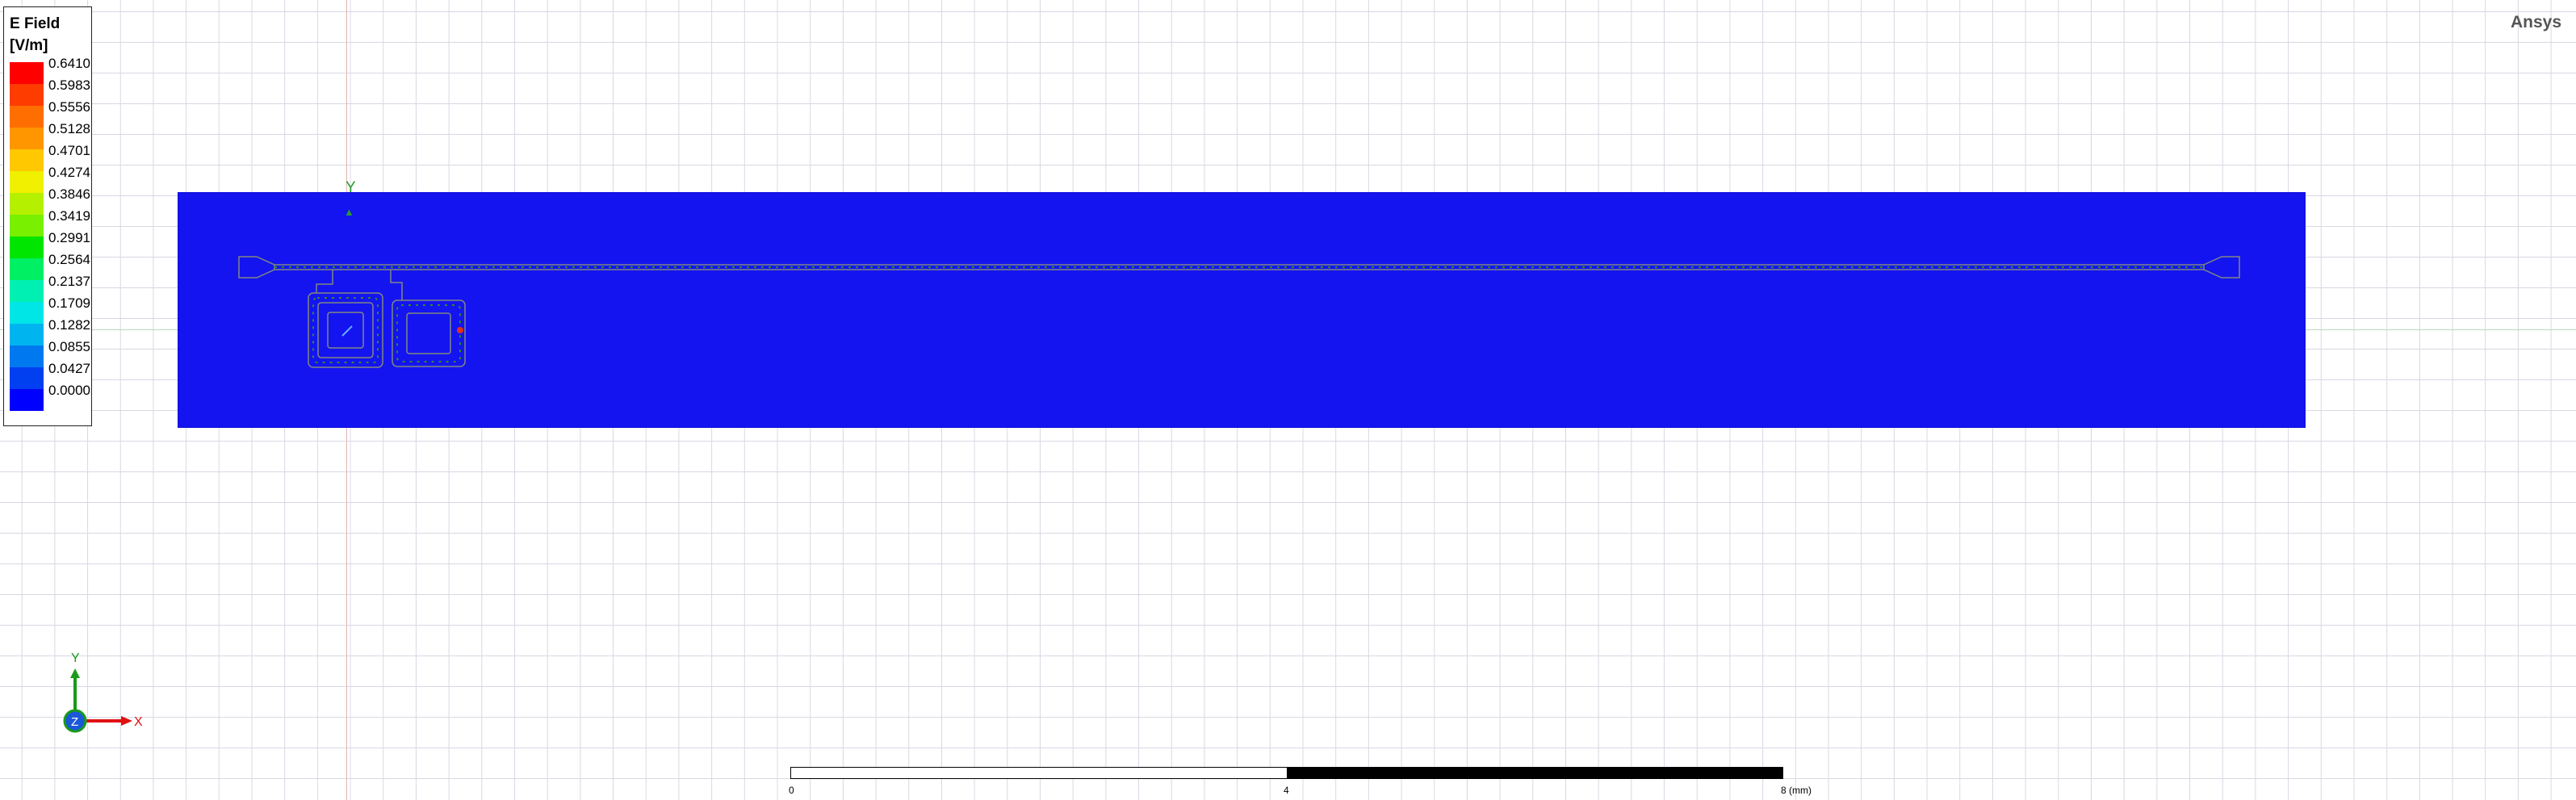 The height and width of the screenshot is (800, 2576). I want to click on scale-label-4: 4, so click(1286, 791).